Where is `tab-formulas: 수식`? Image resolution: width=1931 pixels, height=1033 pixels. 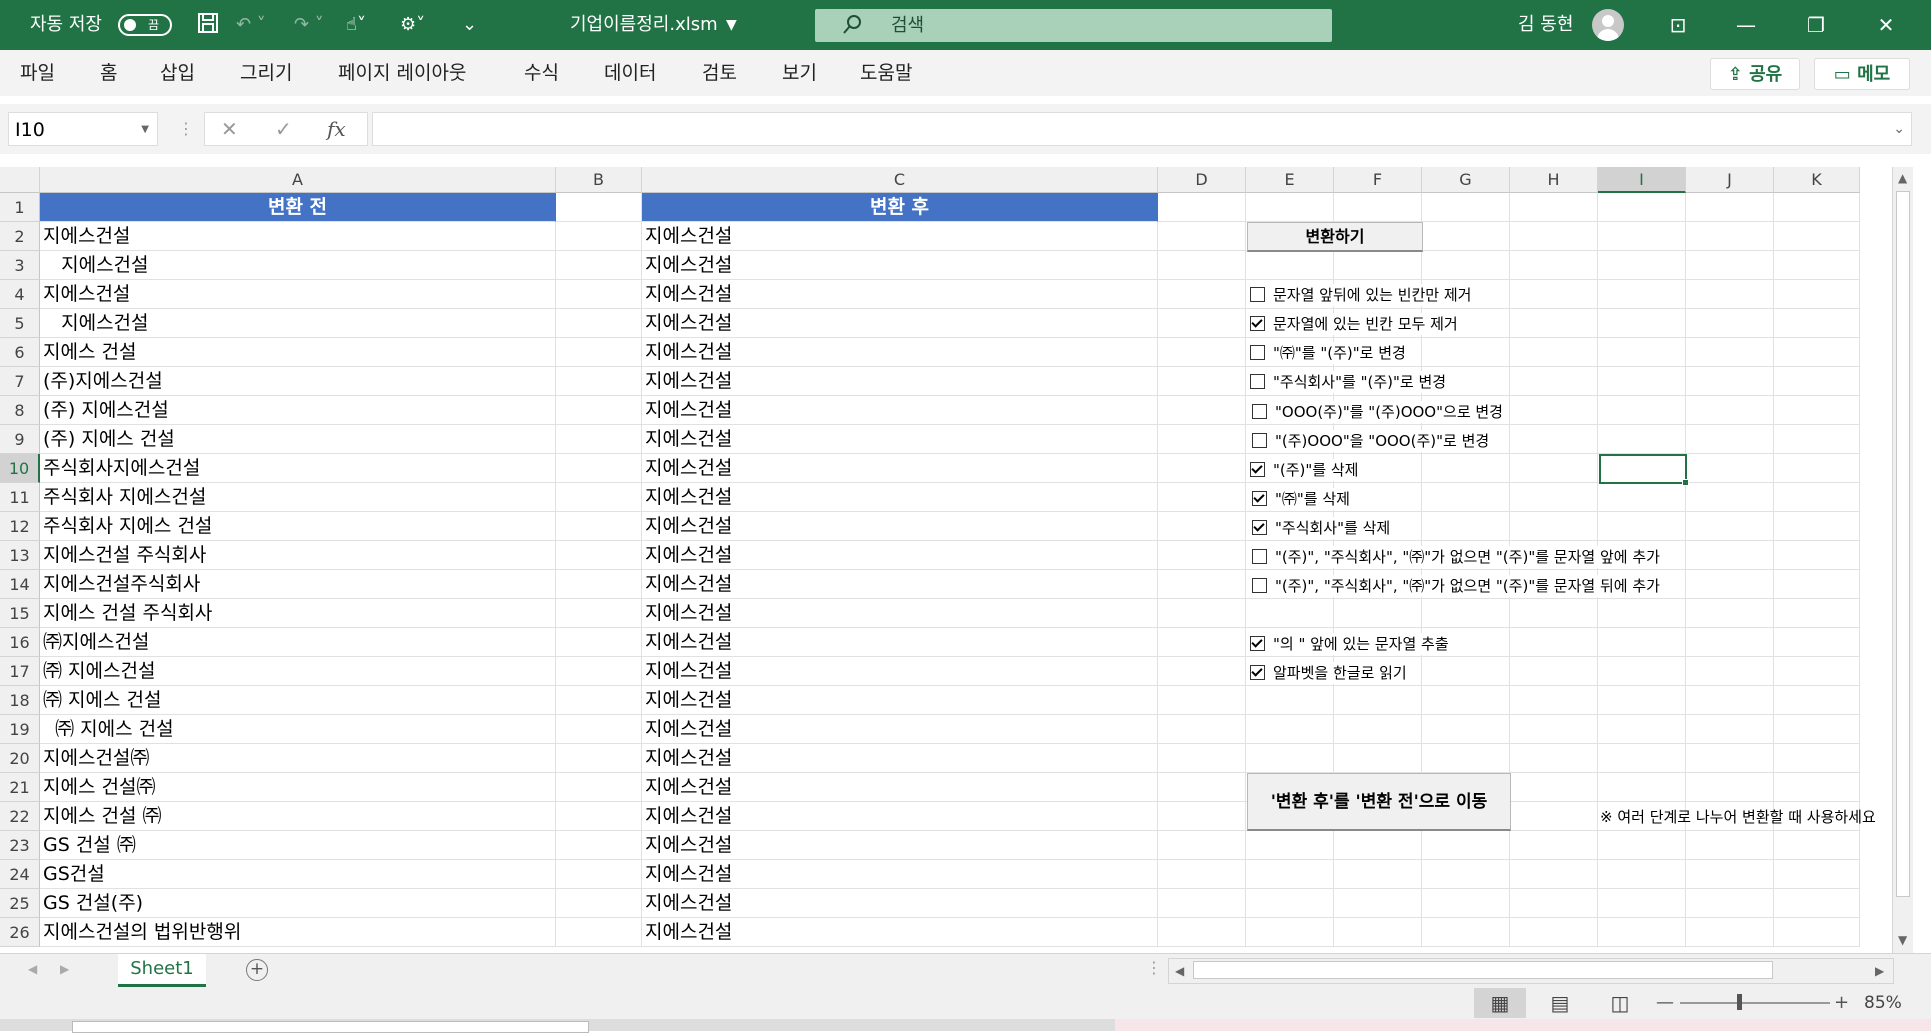 tab-formulas: 수식 is located at coordinates (541, 73).